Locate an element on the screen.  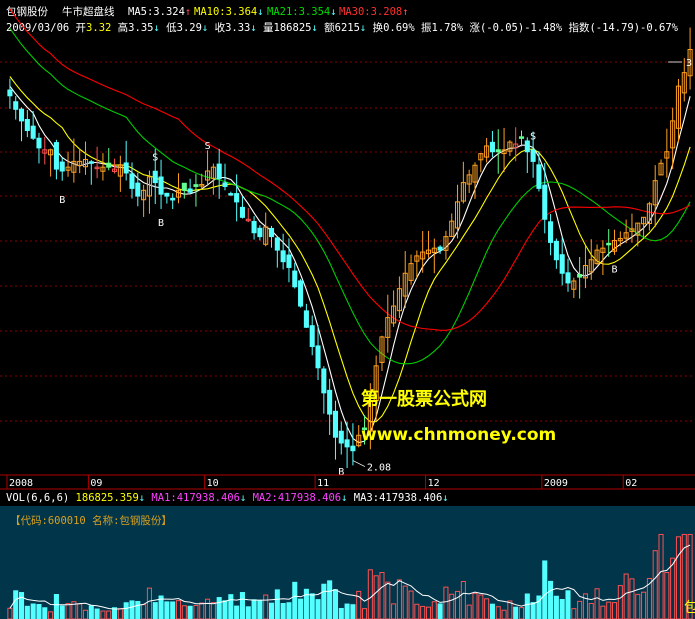
svg-text: MA10:3.364↓ is located at coordinates (229, 12).